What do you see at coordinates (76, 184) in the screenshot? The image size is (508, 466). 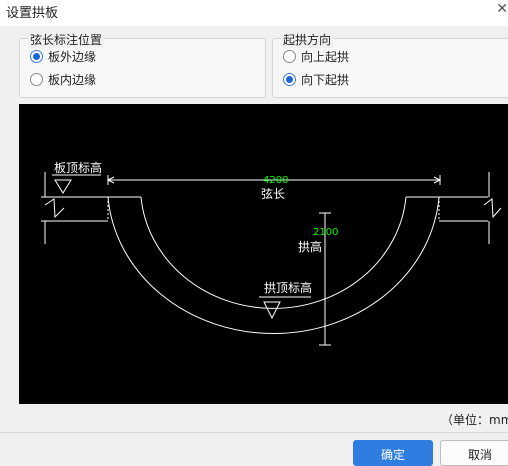 I see `slab-top-elevation-symbol` at bounding box center [76, 184].